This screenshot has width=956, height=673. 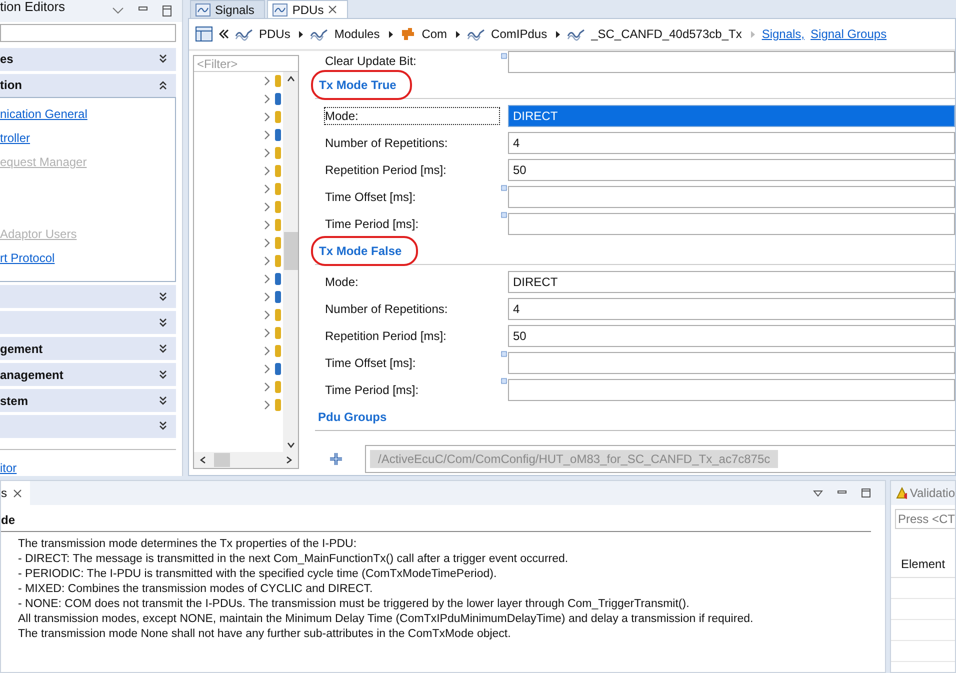 What do you see at coordinates (436, 518) in the screenshot?
I see `description-heading: de` at bounding box center [436, 518].